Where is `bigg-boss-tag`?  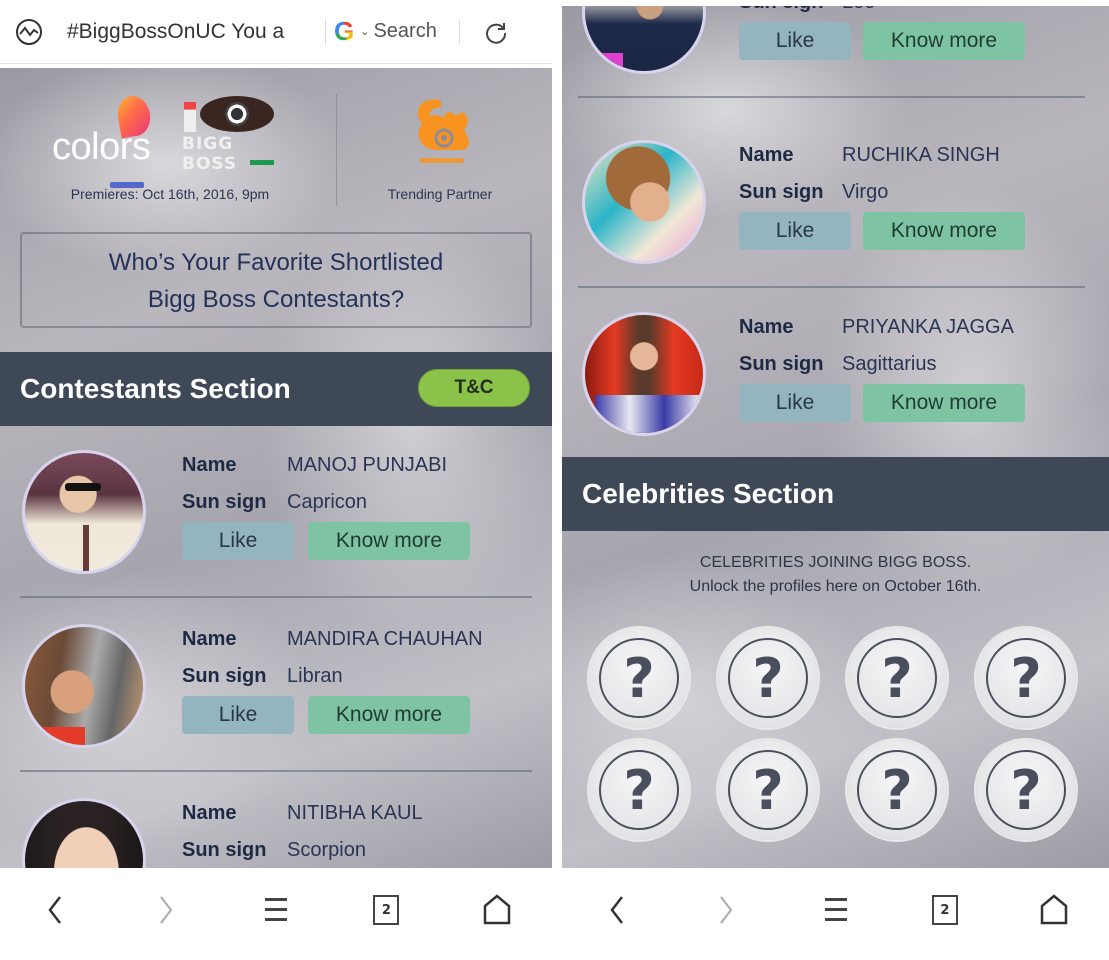 bigg-boss-tag is located at coordinates (262, 162).